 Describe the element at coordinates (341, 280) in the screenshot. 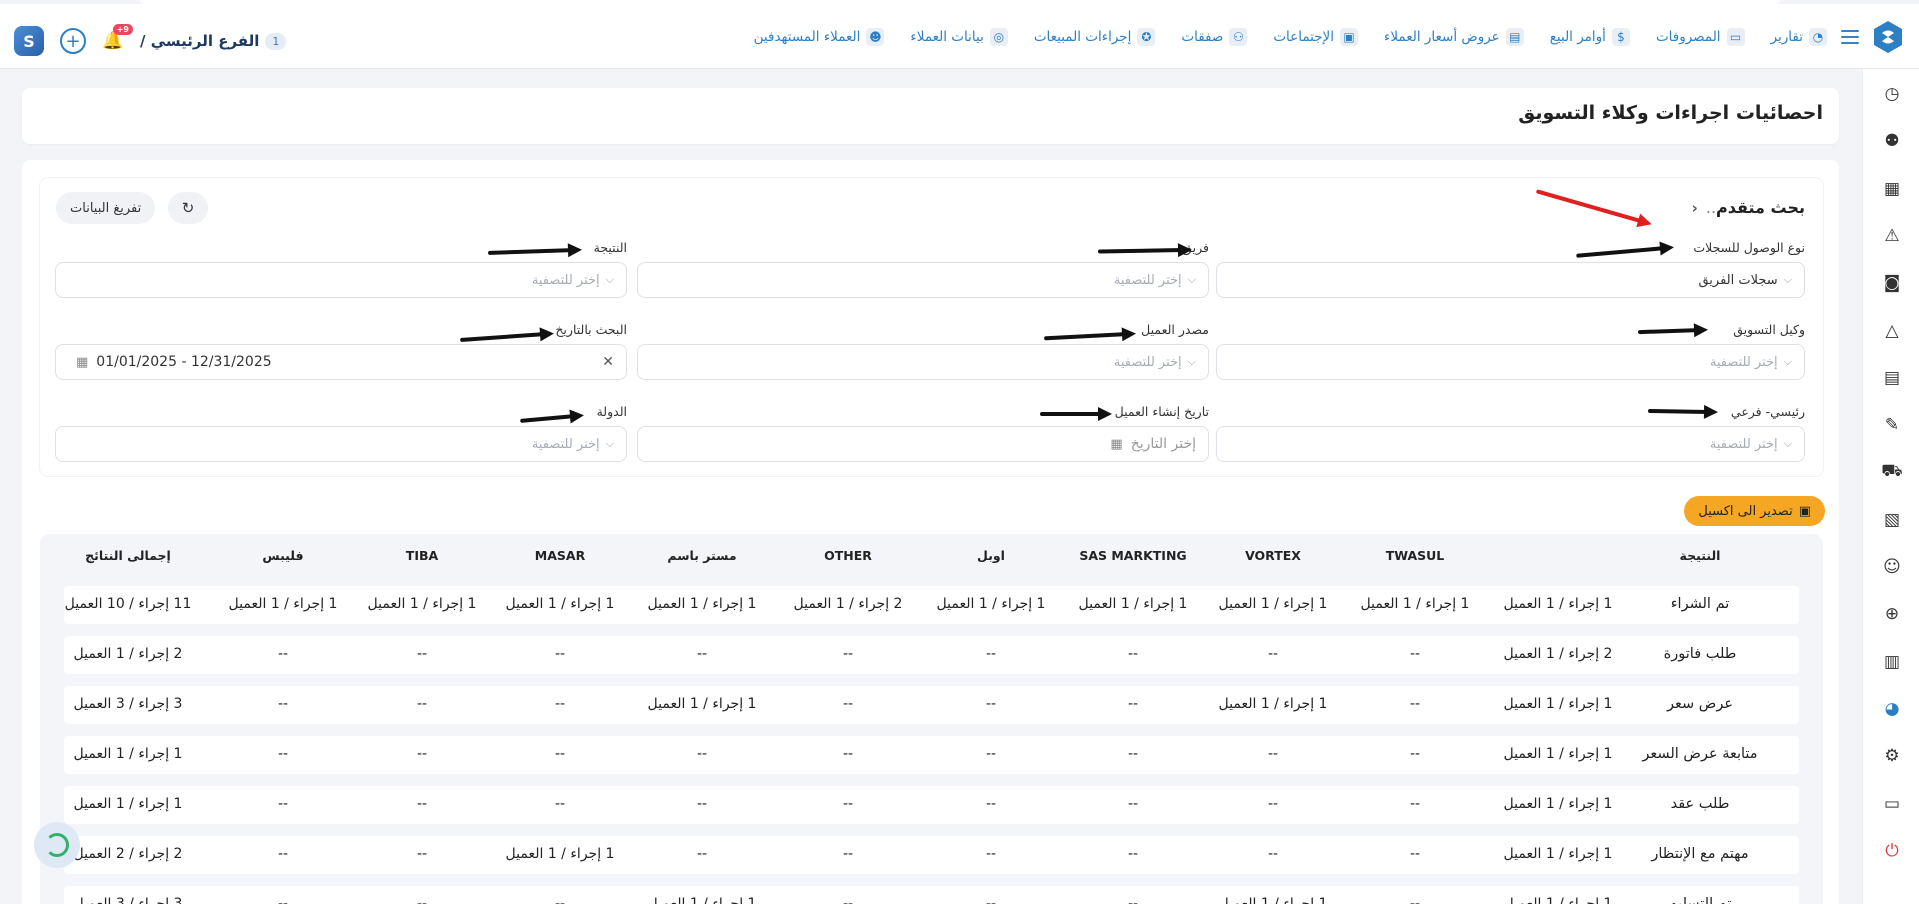

I see `result-select: ⌵ إختر للتصفية` at that location.